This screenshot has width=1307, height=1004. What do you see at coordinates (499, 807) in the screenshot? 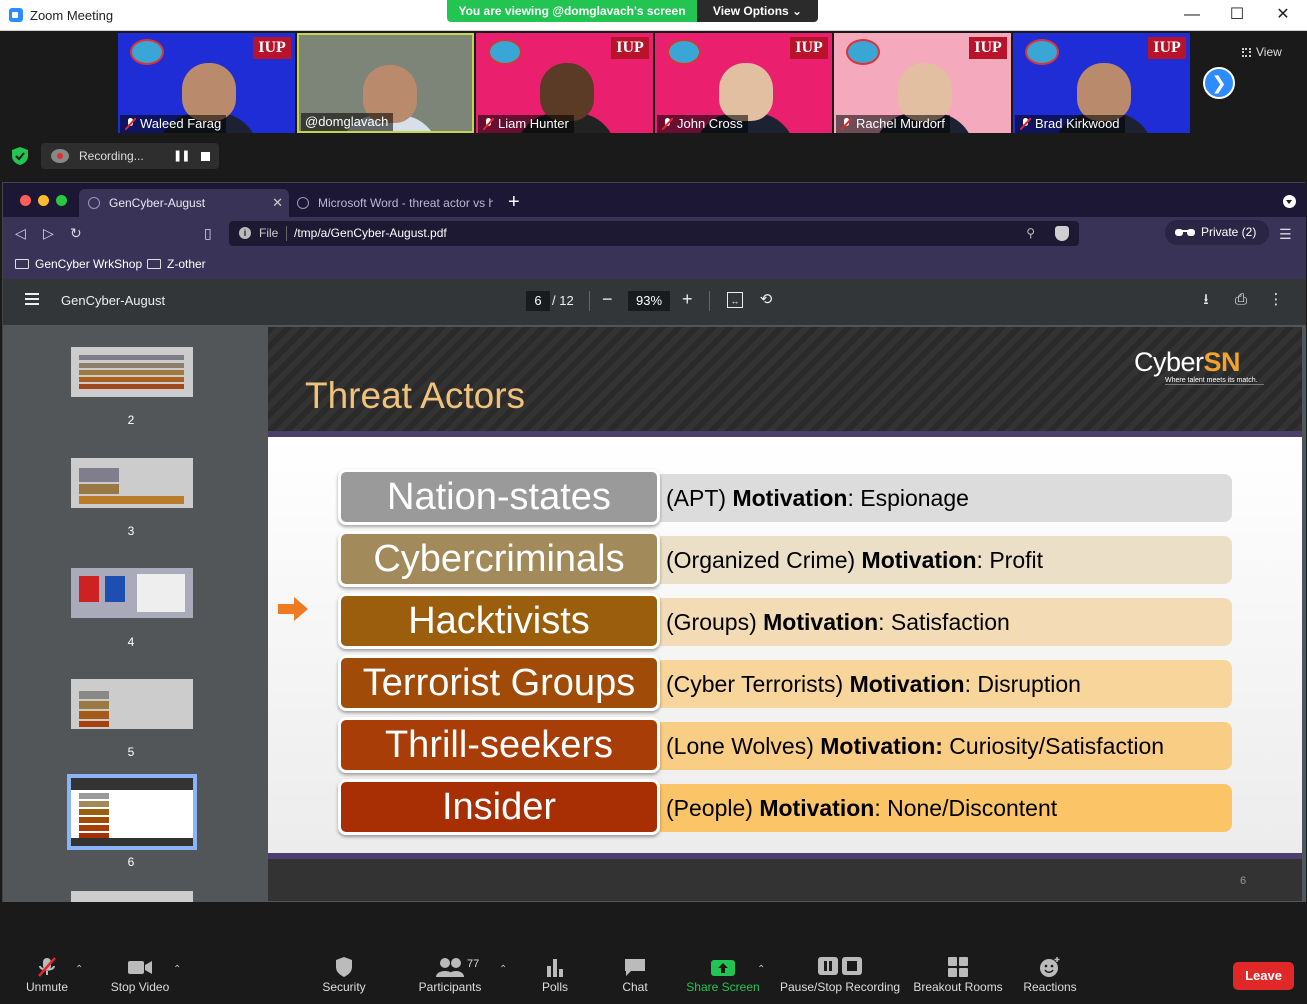
I see `threat-actor-label: Insider` at bounding box center [499, 807].